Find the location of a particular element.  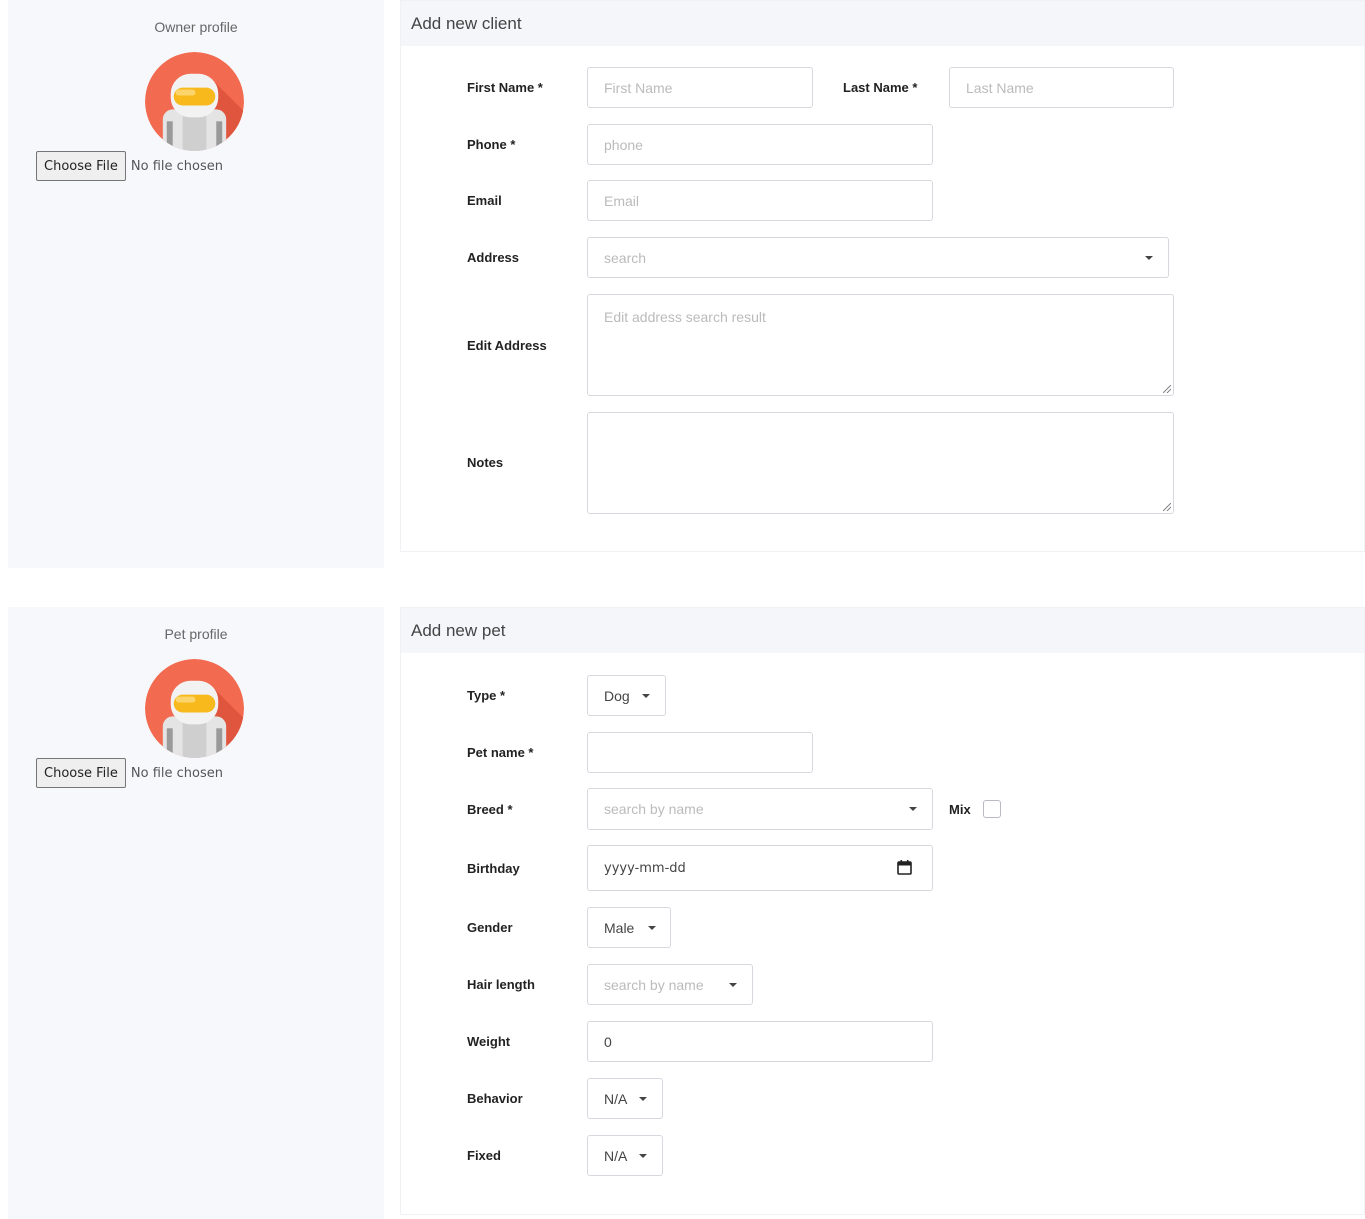

breed-placeholder: search by name is located at coordinates (654, 809).